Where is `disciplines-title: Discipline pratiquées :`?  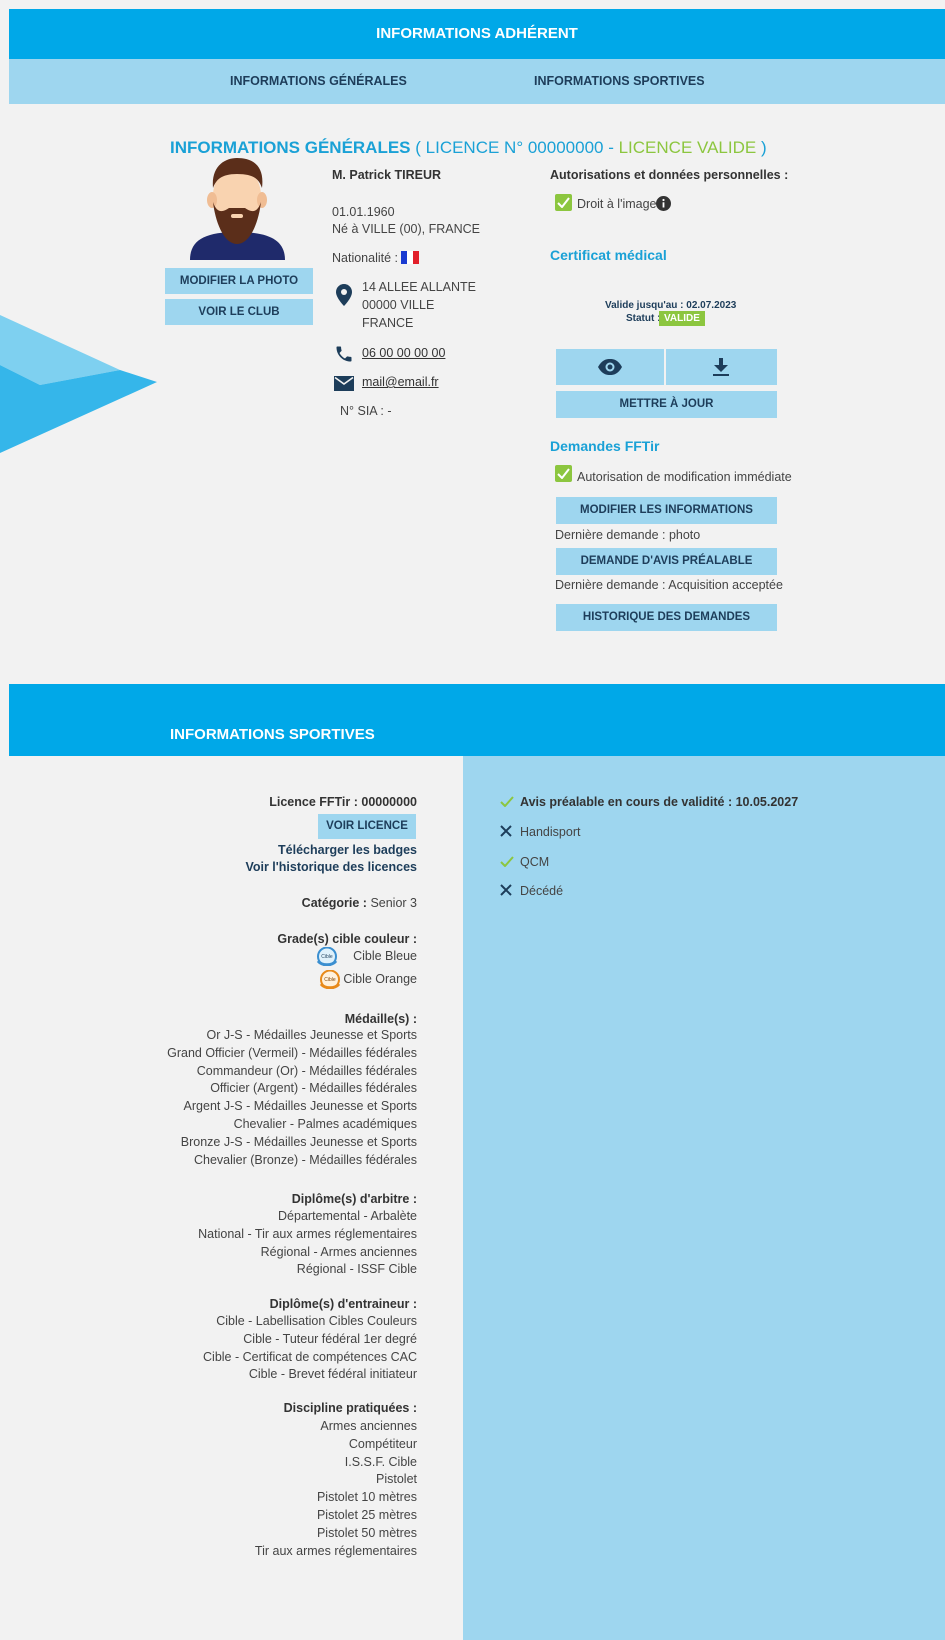
disciplines-title: Discipline pratiquées : is located at coordinates (350, 1408).